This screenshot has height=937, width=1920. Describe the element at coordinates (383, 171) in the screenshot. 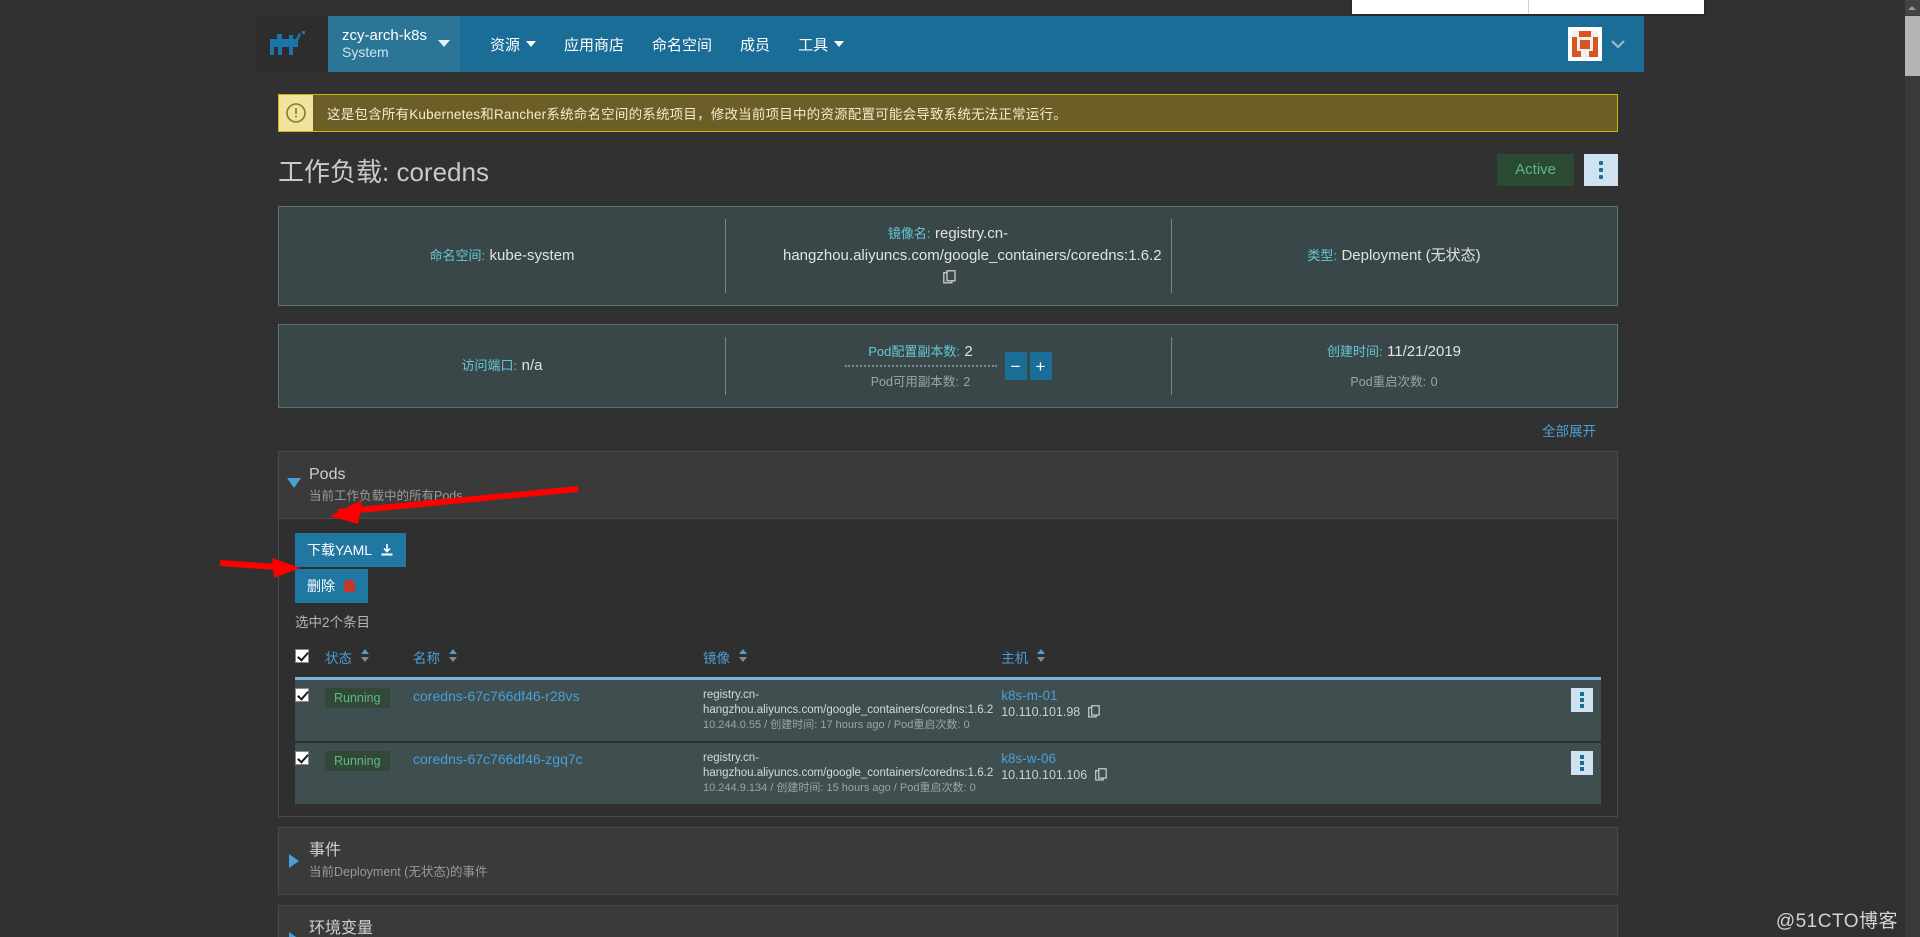

I see `page-title: 工作负载: coredns` at that location.